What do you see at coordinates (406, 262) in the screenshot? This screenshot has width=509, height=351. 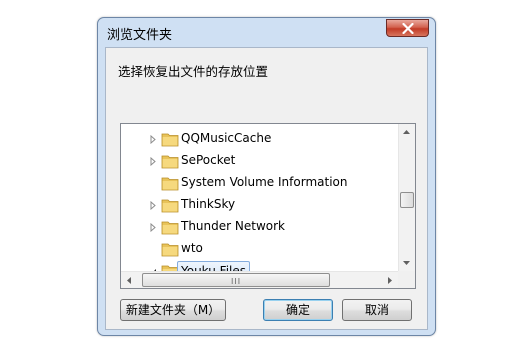 I see `scroll-down-icon` at bounding box center [406, 262].